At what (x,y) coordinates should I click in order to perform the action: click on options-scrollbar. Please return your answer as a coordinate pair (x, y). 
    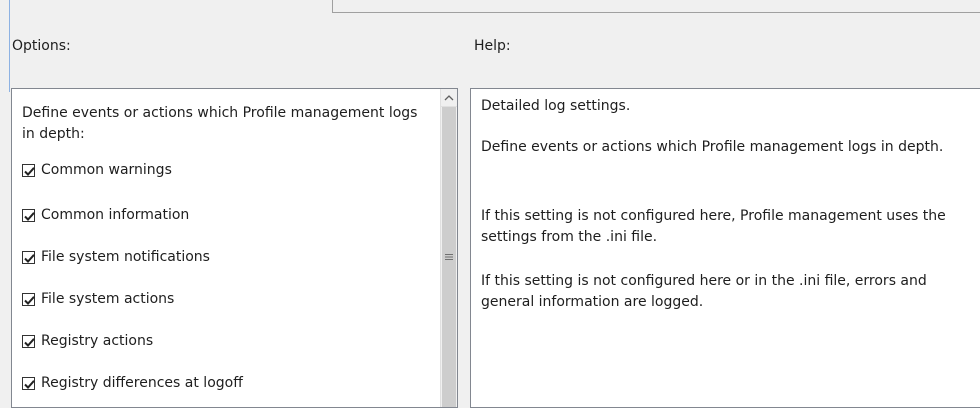
    Looking at the image, I should click on (448, 248).